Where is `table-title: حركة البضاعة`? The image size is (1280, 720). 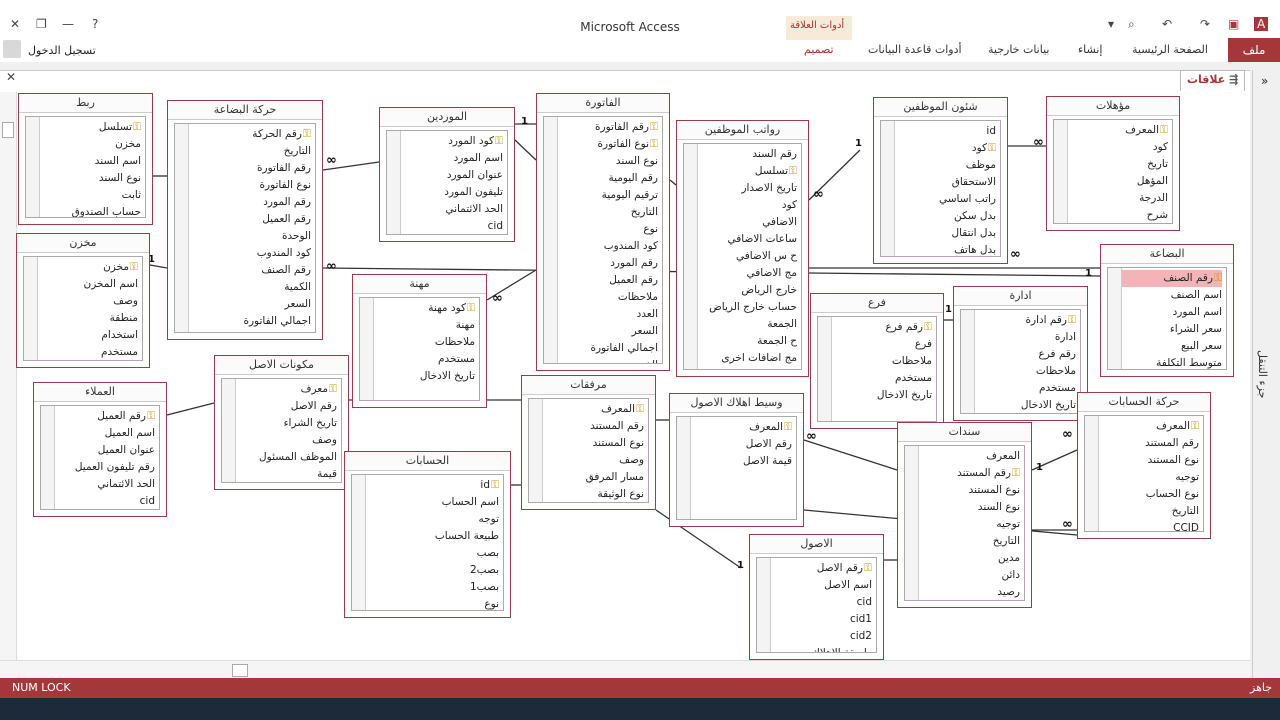
table-title: حركة البضاعة is located at coordinates (245, 110).